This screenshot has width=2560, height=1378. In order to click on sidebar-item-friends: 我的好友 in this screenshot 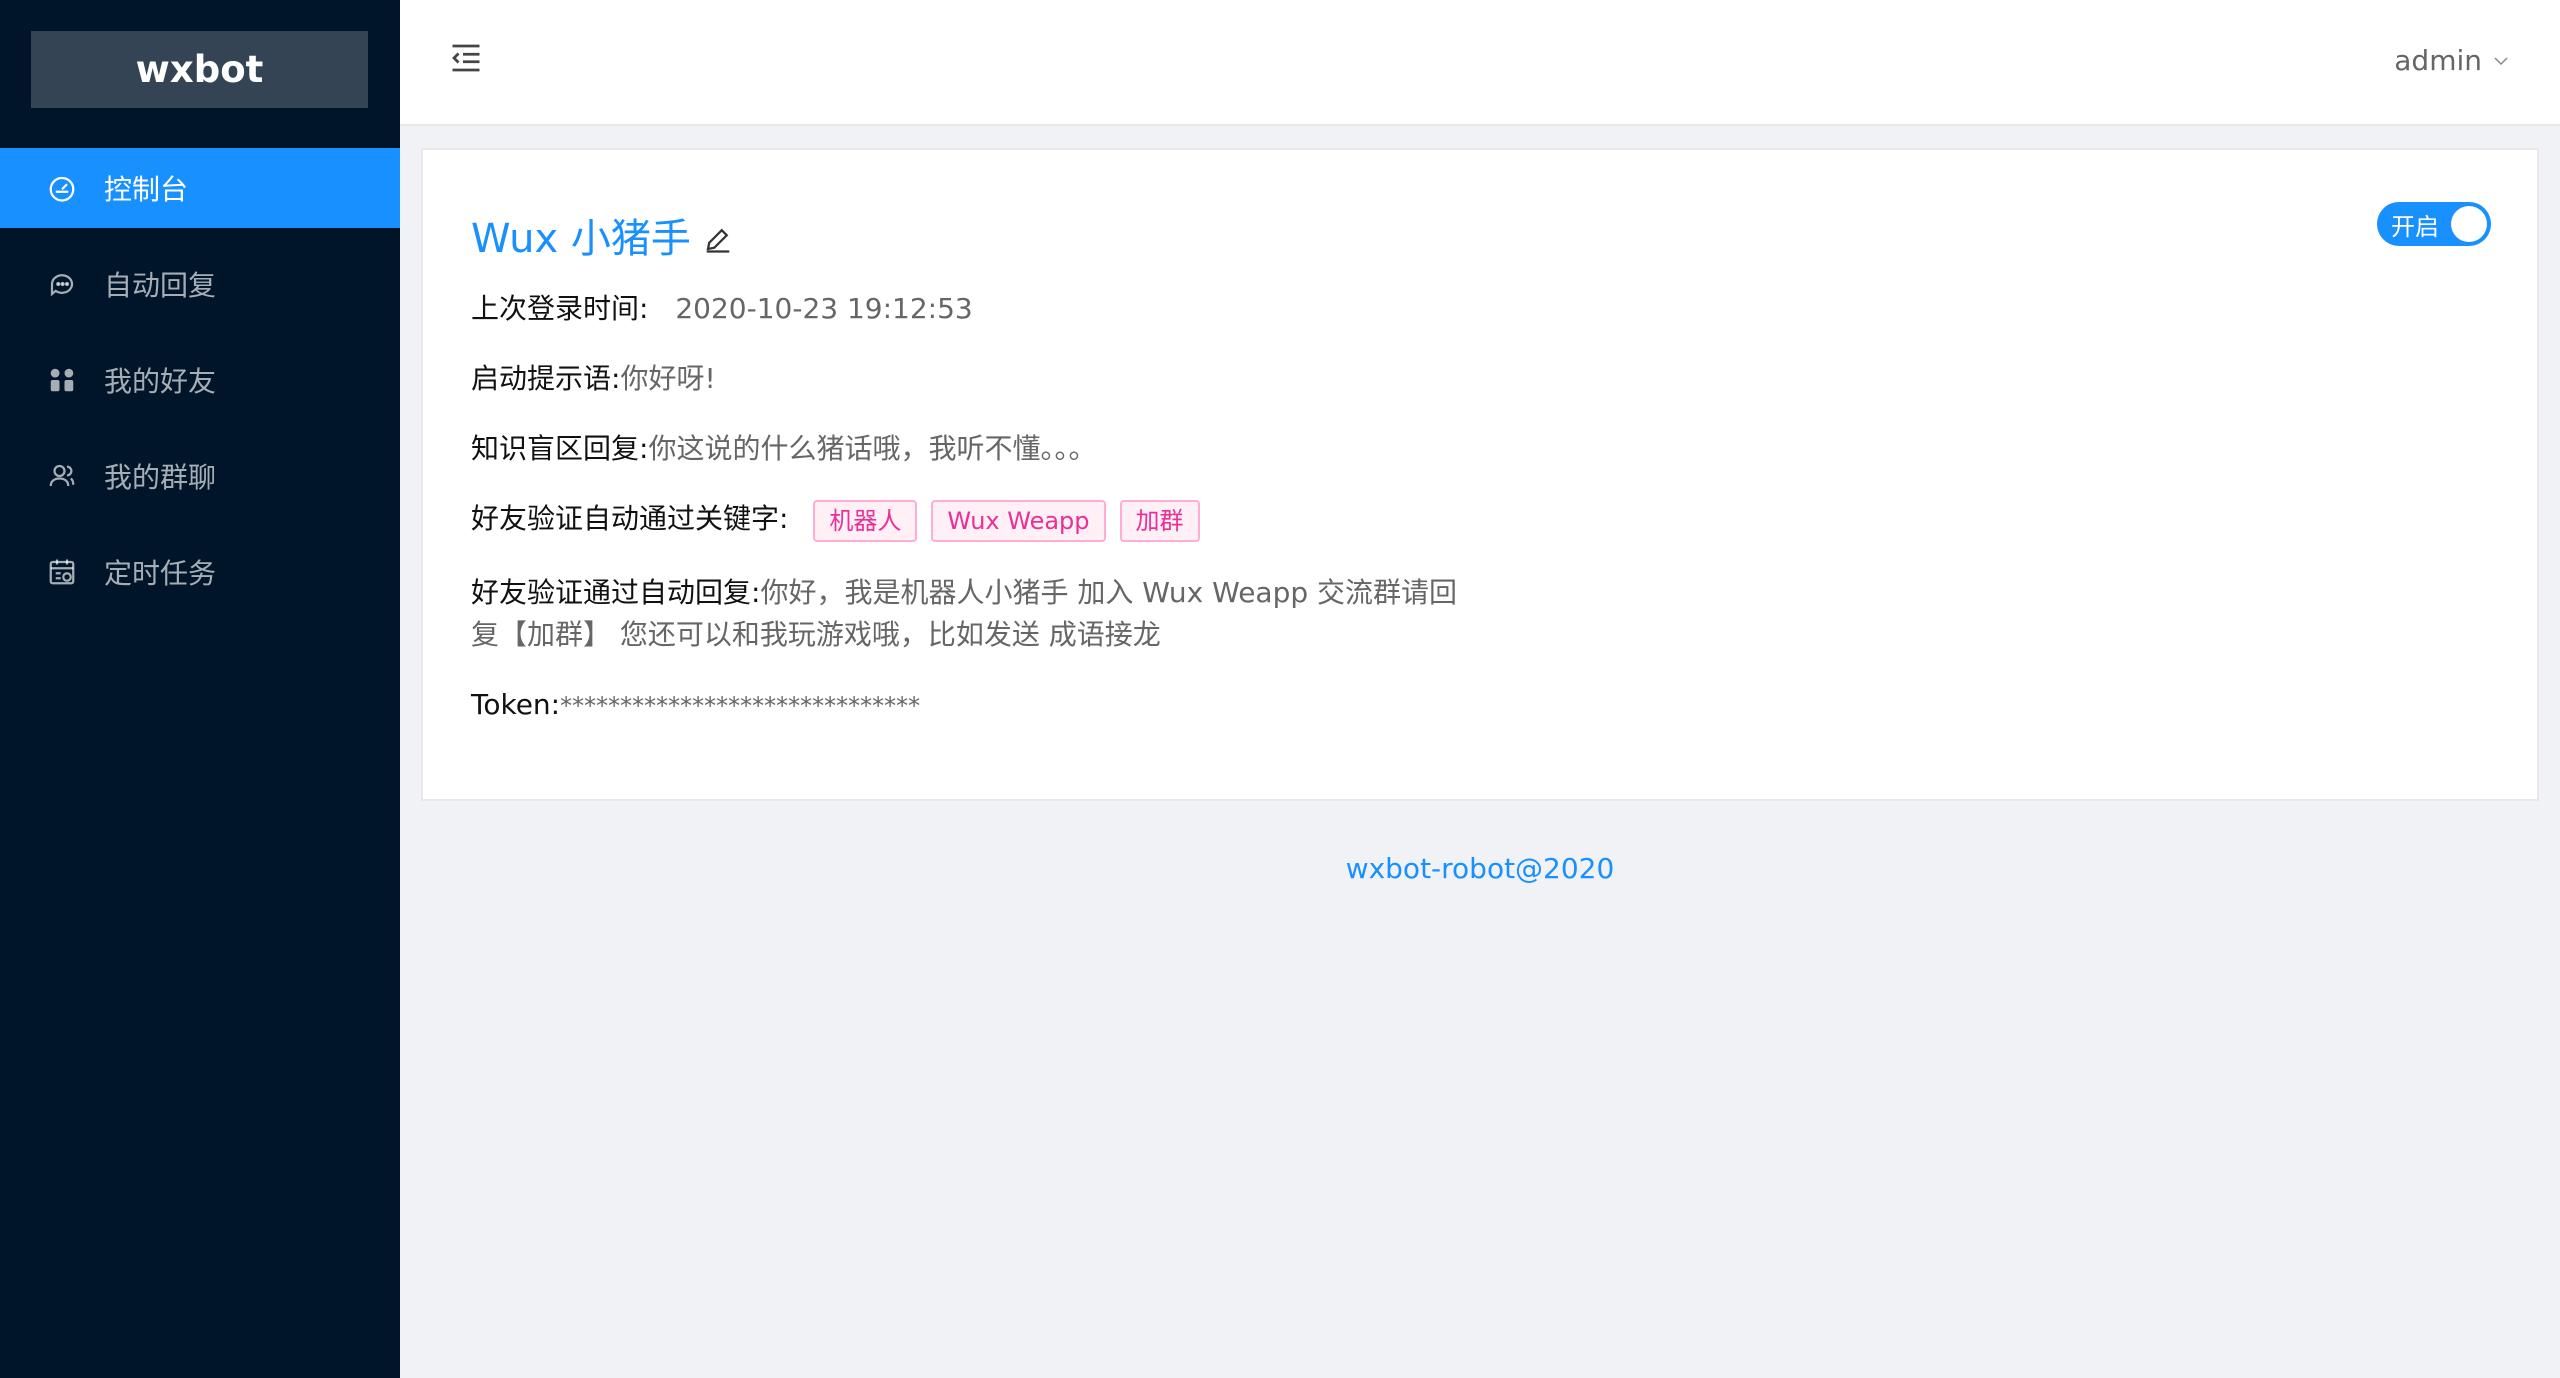, I will do `click(200, 380)`.